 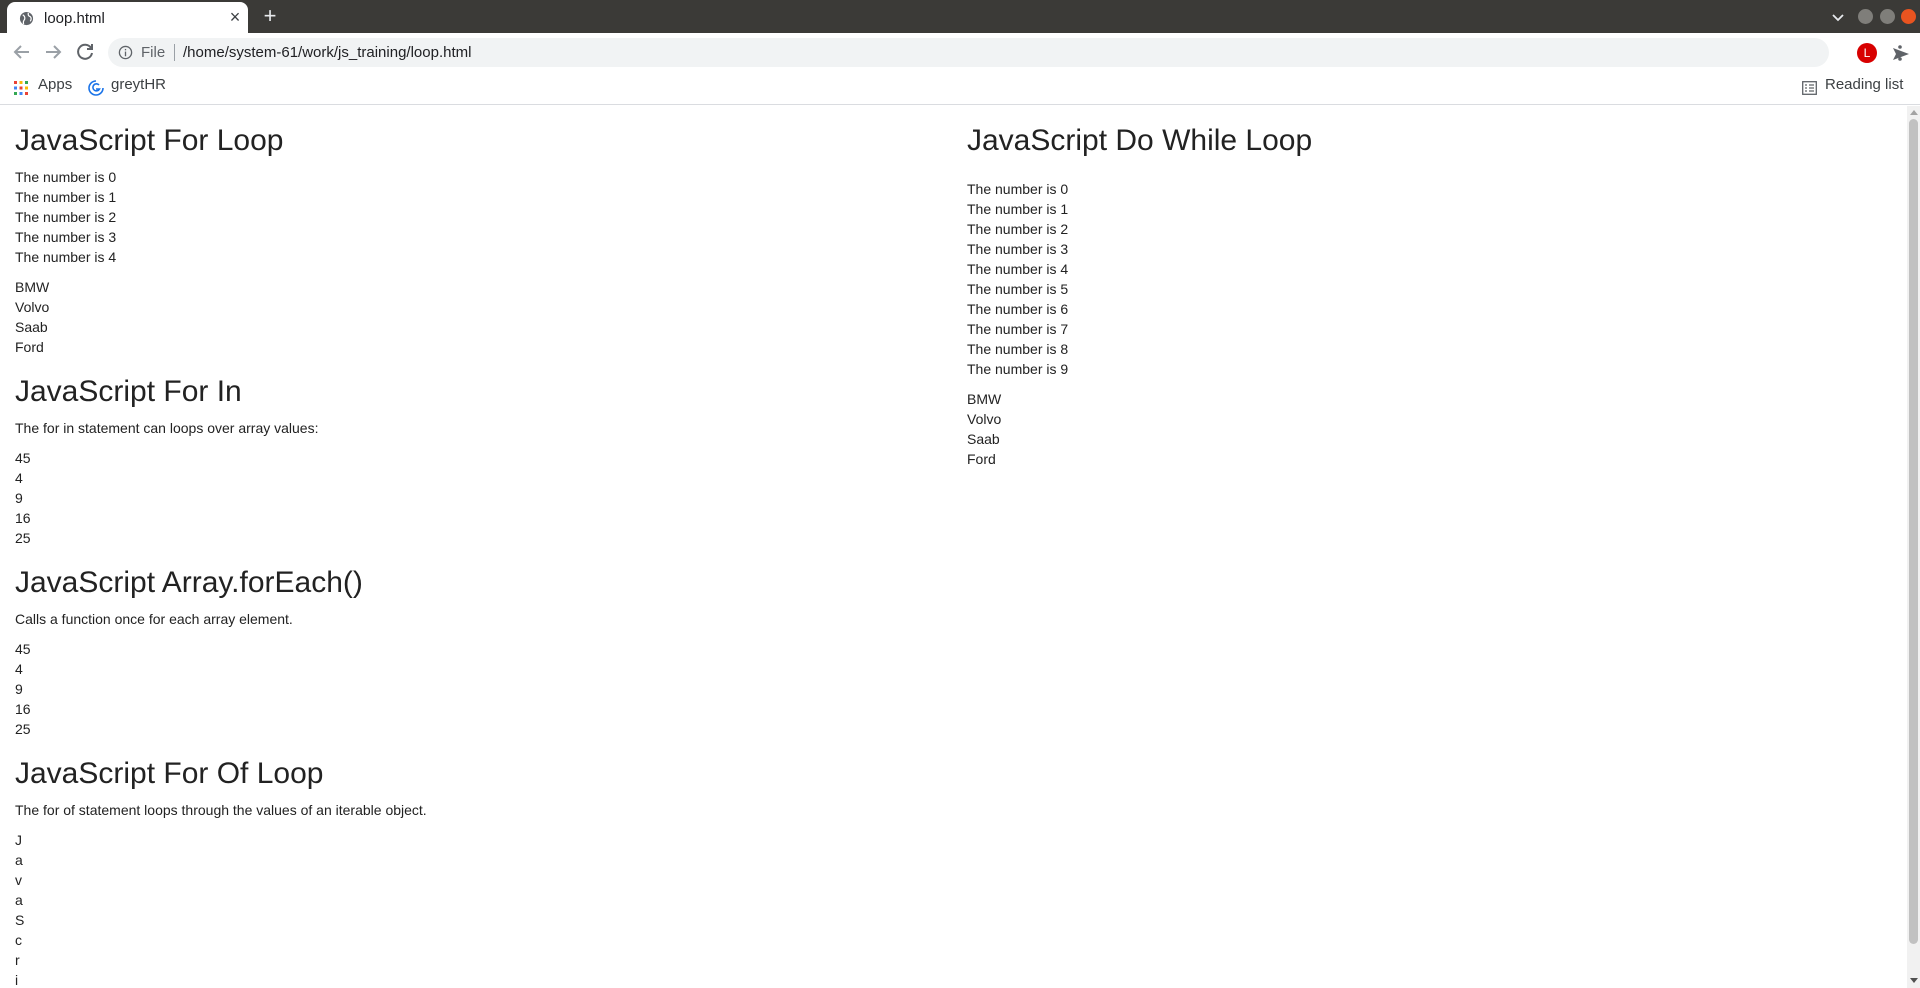 What do you see at coordinates (96, 88) in the screenshot?
I see `greythr-icon` at bounding box center [96, 88].